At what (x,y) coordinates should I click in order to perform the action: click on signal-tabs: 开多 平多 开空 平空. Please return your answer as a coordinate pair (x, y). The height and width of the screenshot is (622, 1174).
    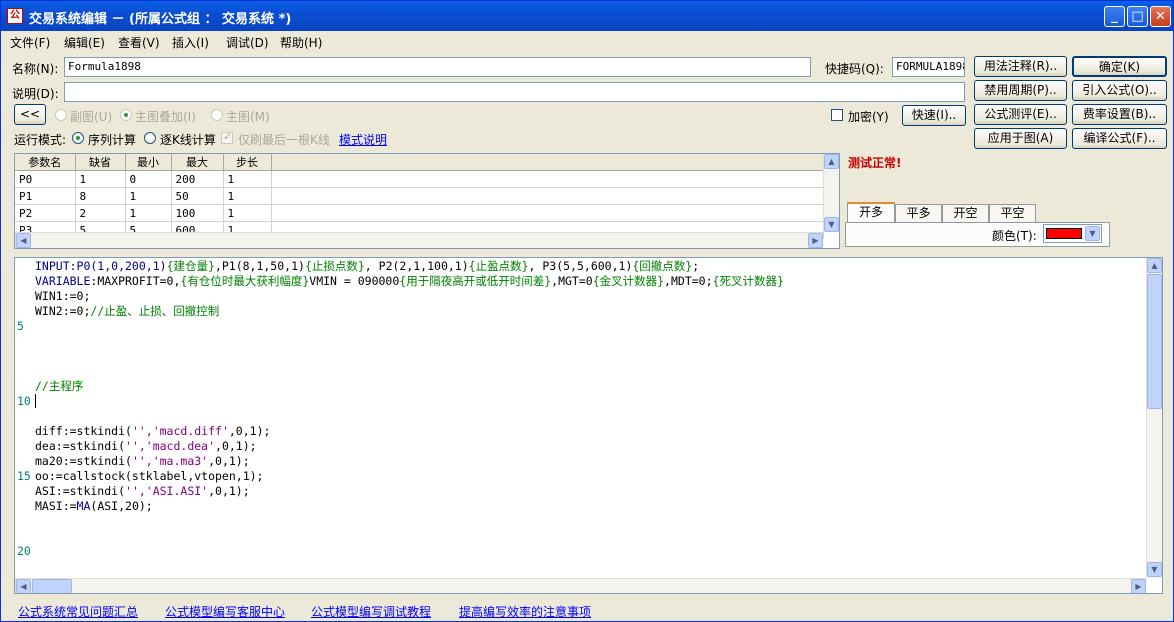
    Looking at the image, I should click on (977, 213).